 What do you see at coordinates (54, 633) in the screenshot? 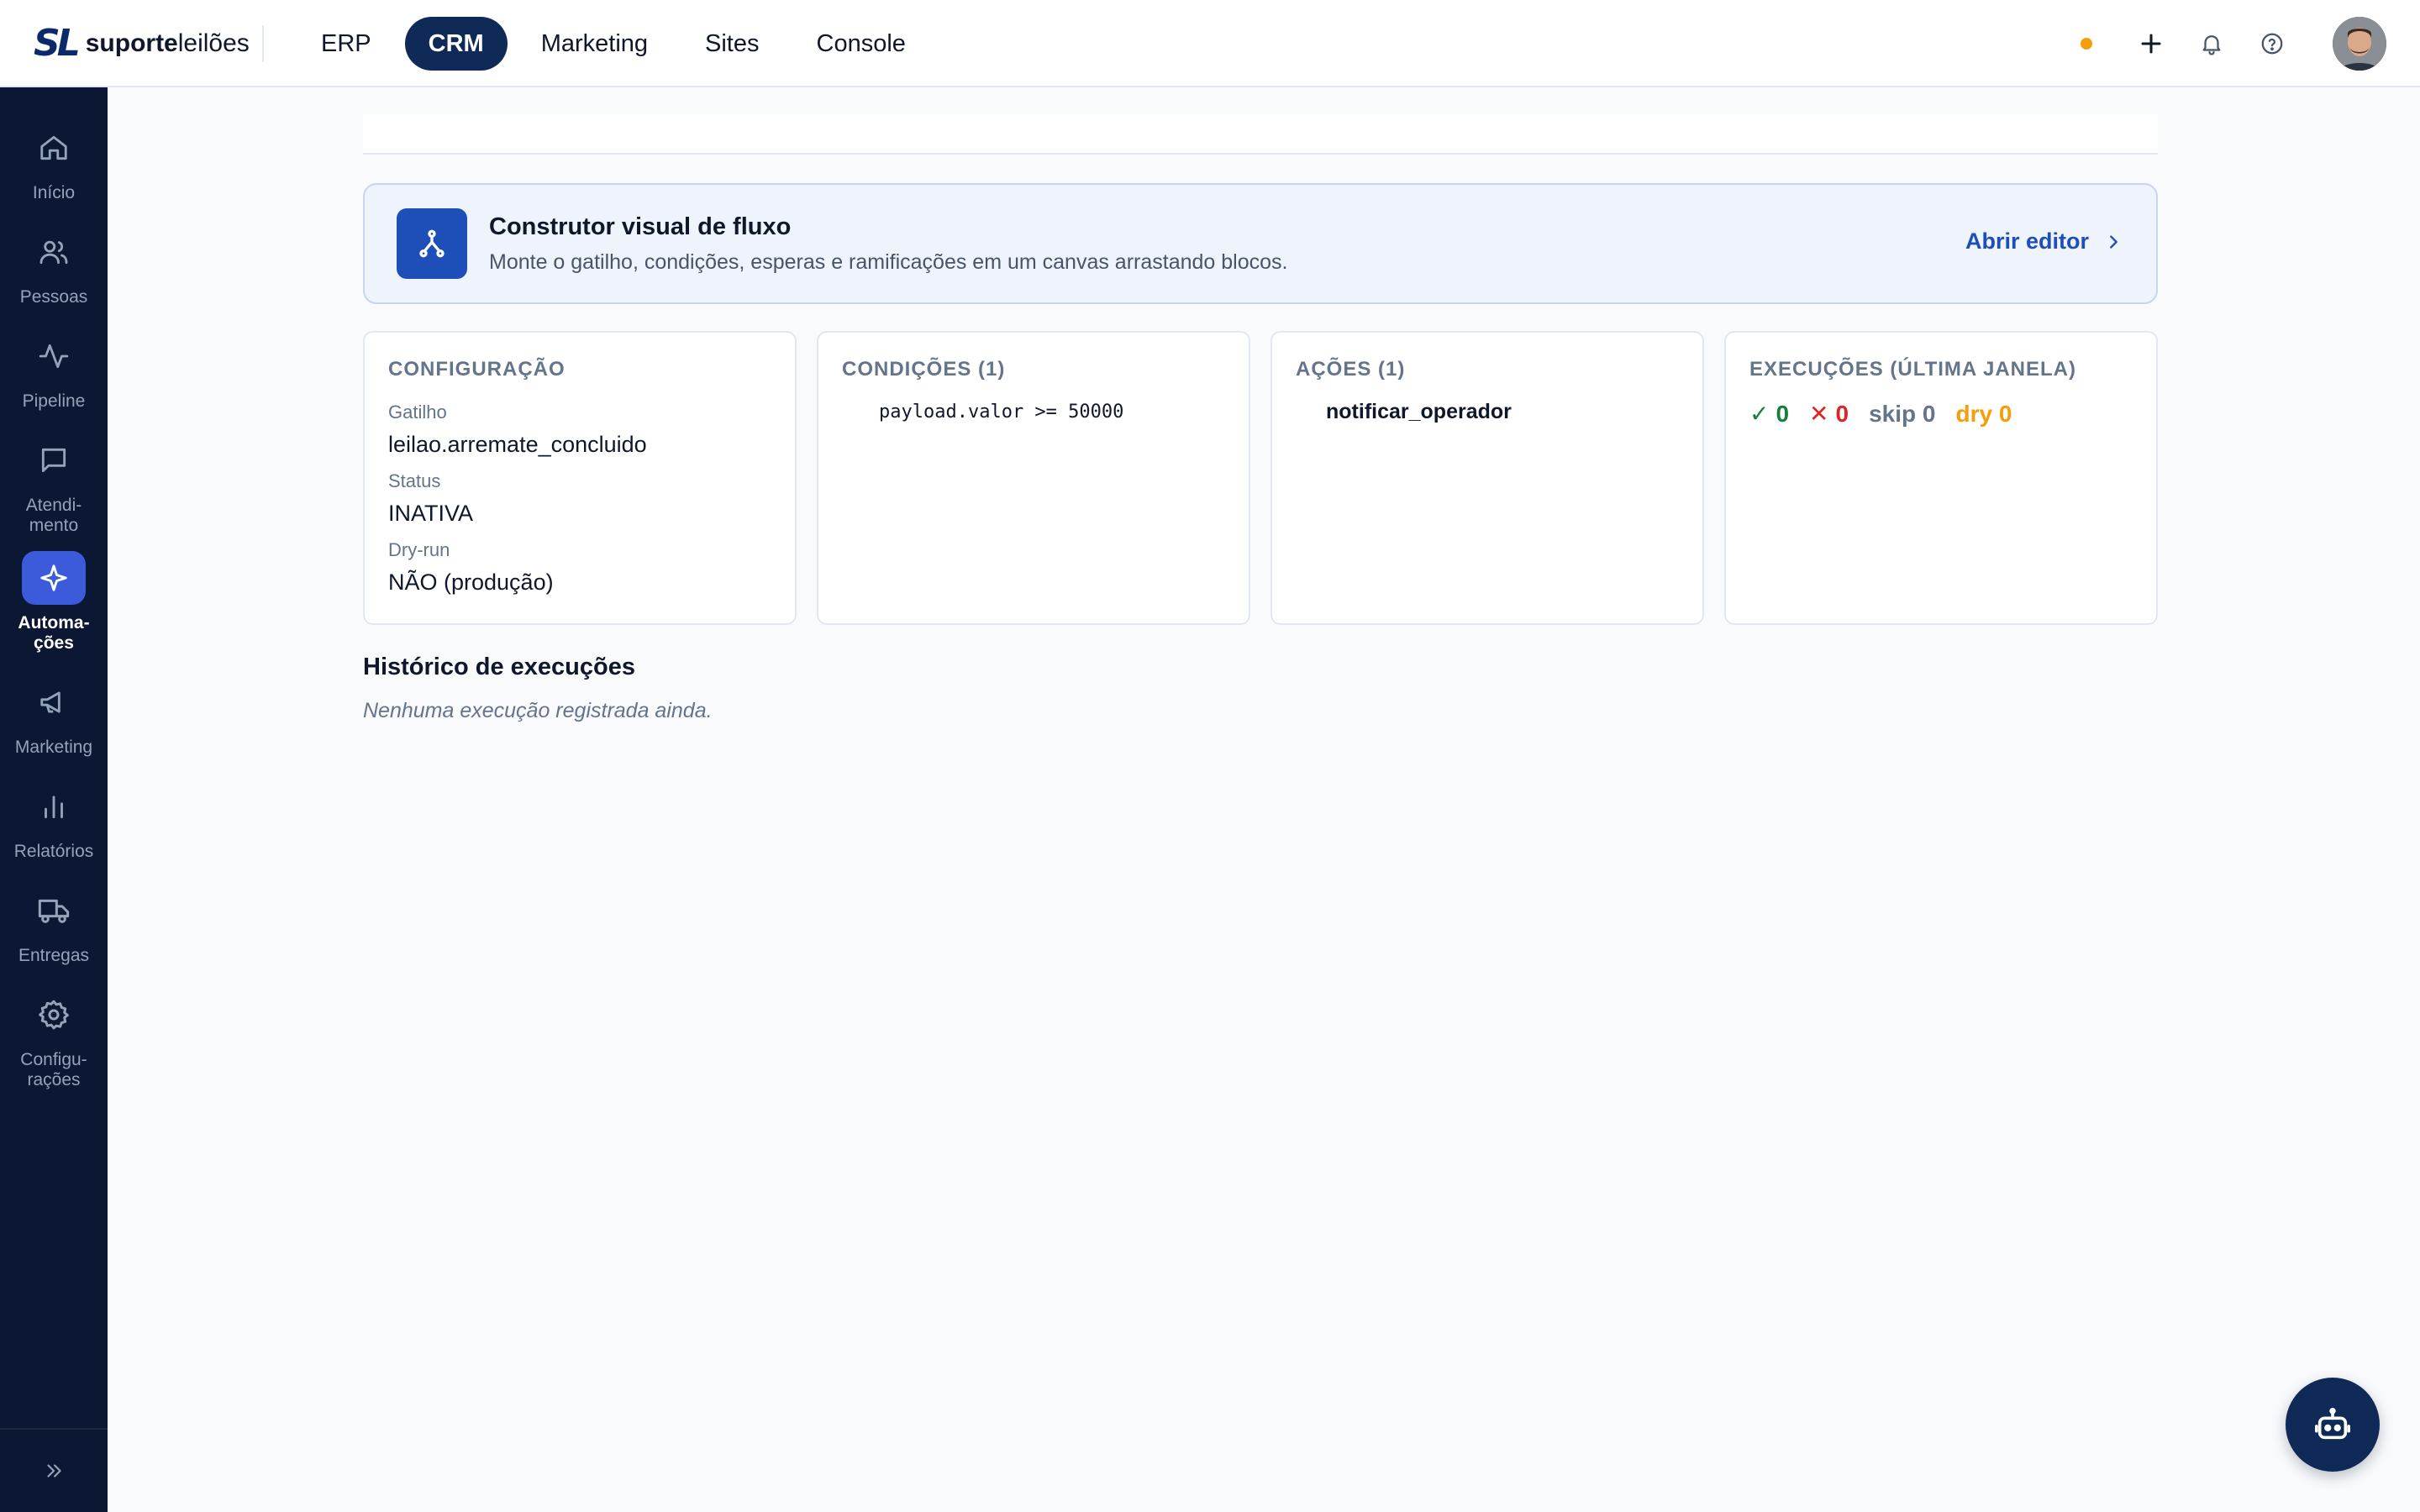
I see `sidebar-item-label: Automa- ções` at bounding box center [54, 633].